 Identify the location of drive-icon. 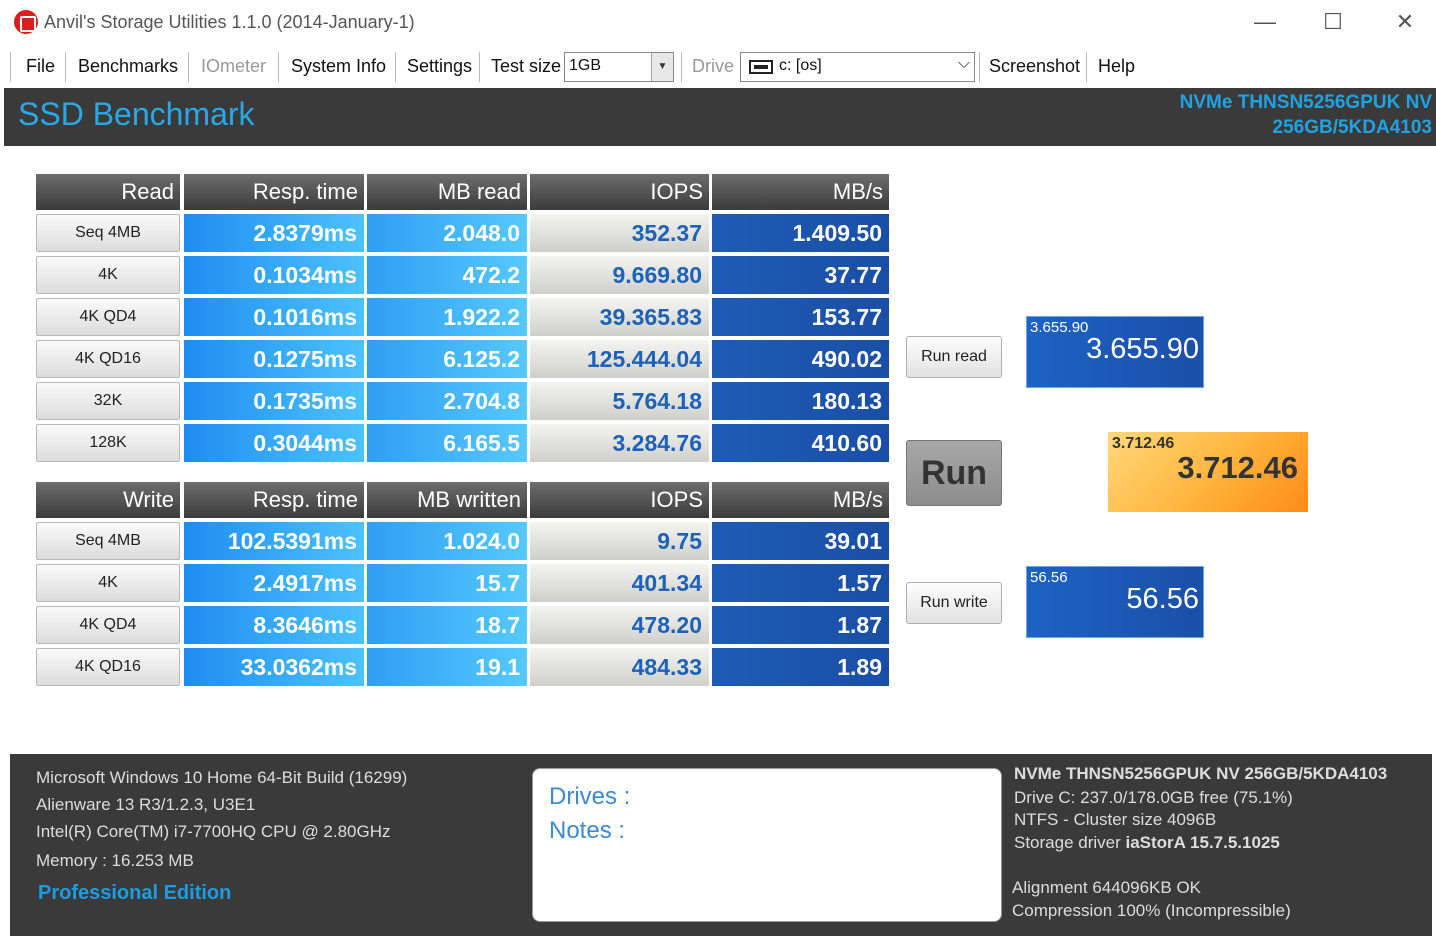
(761, 67).